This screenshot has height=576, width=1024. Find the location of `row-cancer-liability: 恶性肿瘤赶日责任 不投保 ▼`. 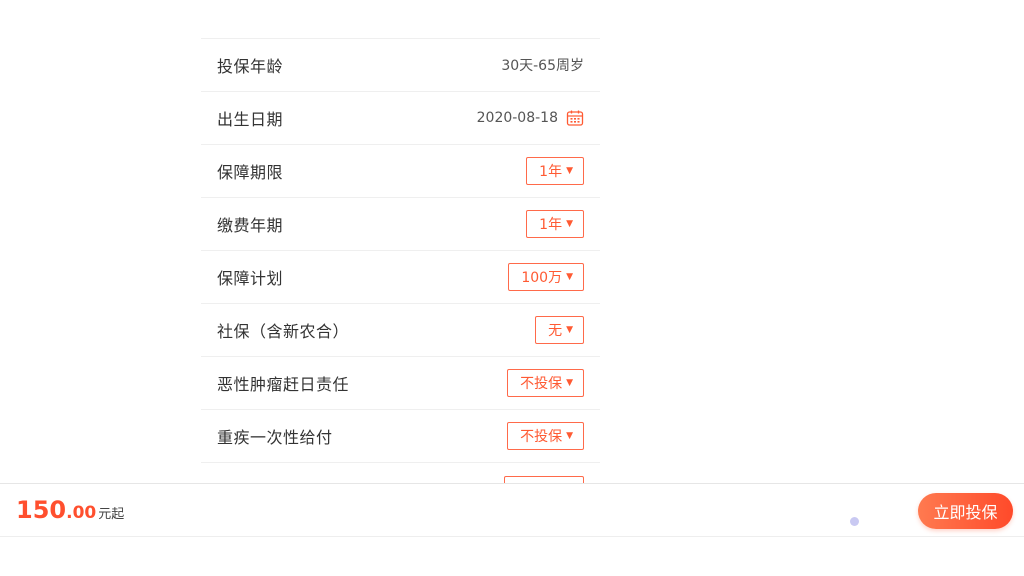

row-cancer-liability: 恶性肿瘤赶日责任 不投保 ▼ is located at coordinates (400, 383).